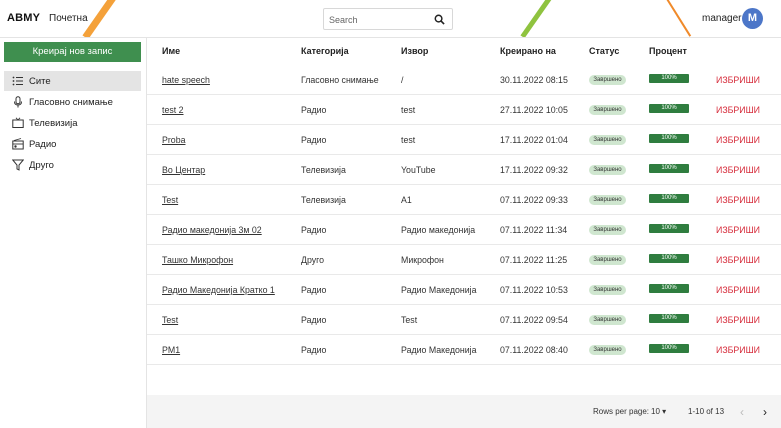 The height and width of the screenshot is (428, 781). I want to click on column-header-name: Име, so click(171, 51).